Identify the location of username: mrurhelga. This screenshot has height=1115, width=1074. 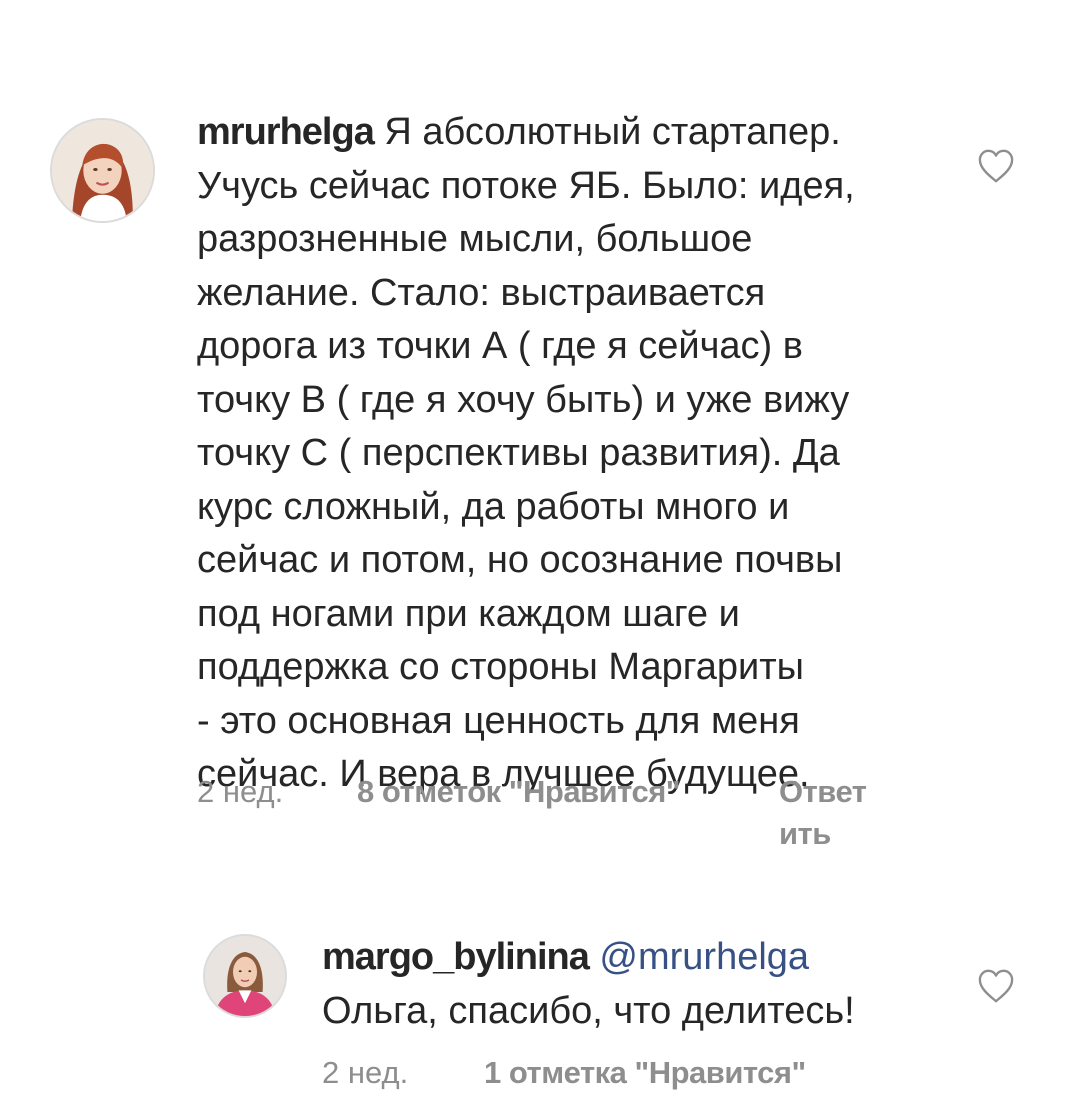
(286, 132).